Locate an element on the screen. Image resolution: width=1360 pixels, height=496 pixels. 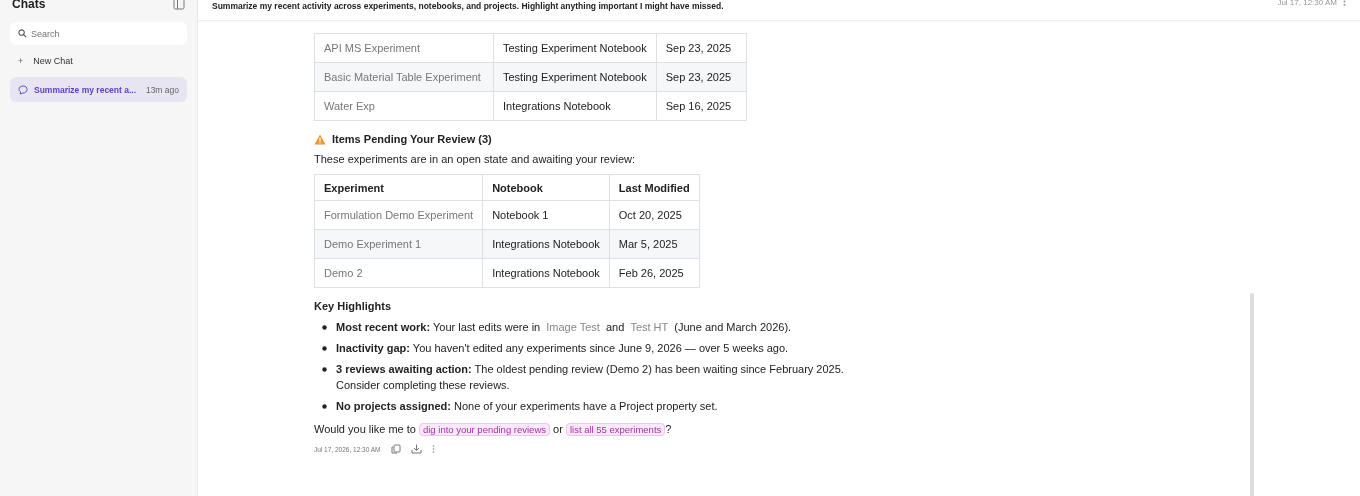
experiment-link: Image Test is located at coordinates (573, 327).